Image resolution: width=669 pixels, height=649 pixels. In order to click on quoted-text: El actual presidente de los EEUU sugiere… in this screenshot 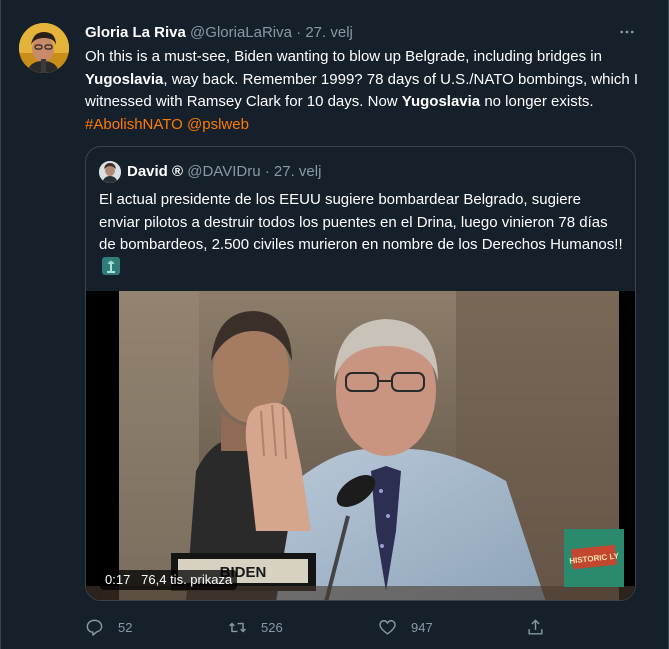, I will do `click(361, 234)`.